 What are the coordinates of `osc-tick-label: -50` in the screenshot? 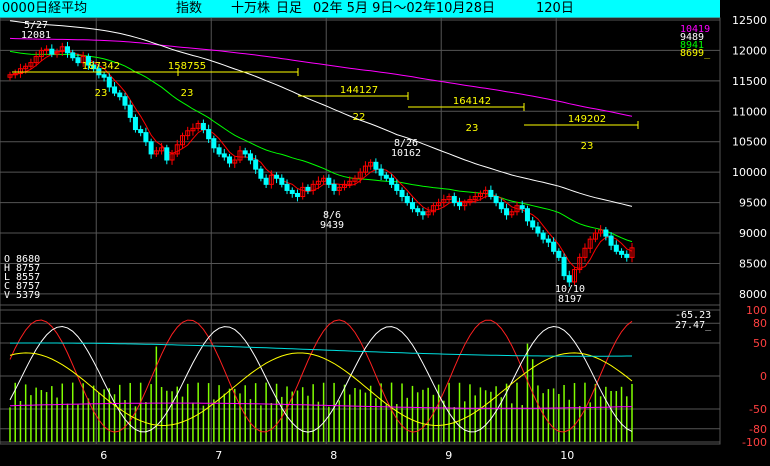 It's located at (758, 409).